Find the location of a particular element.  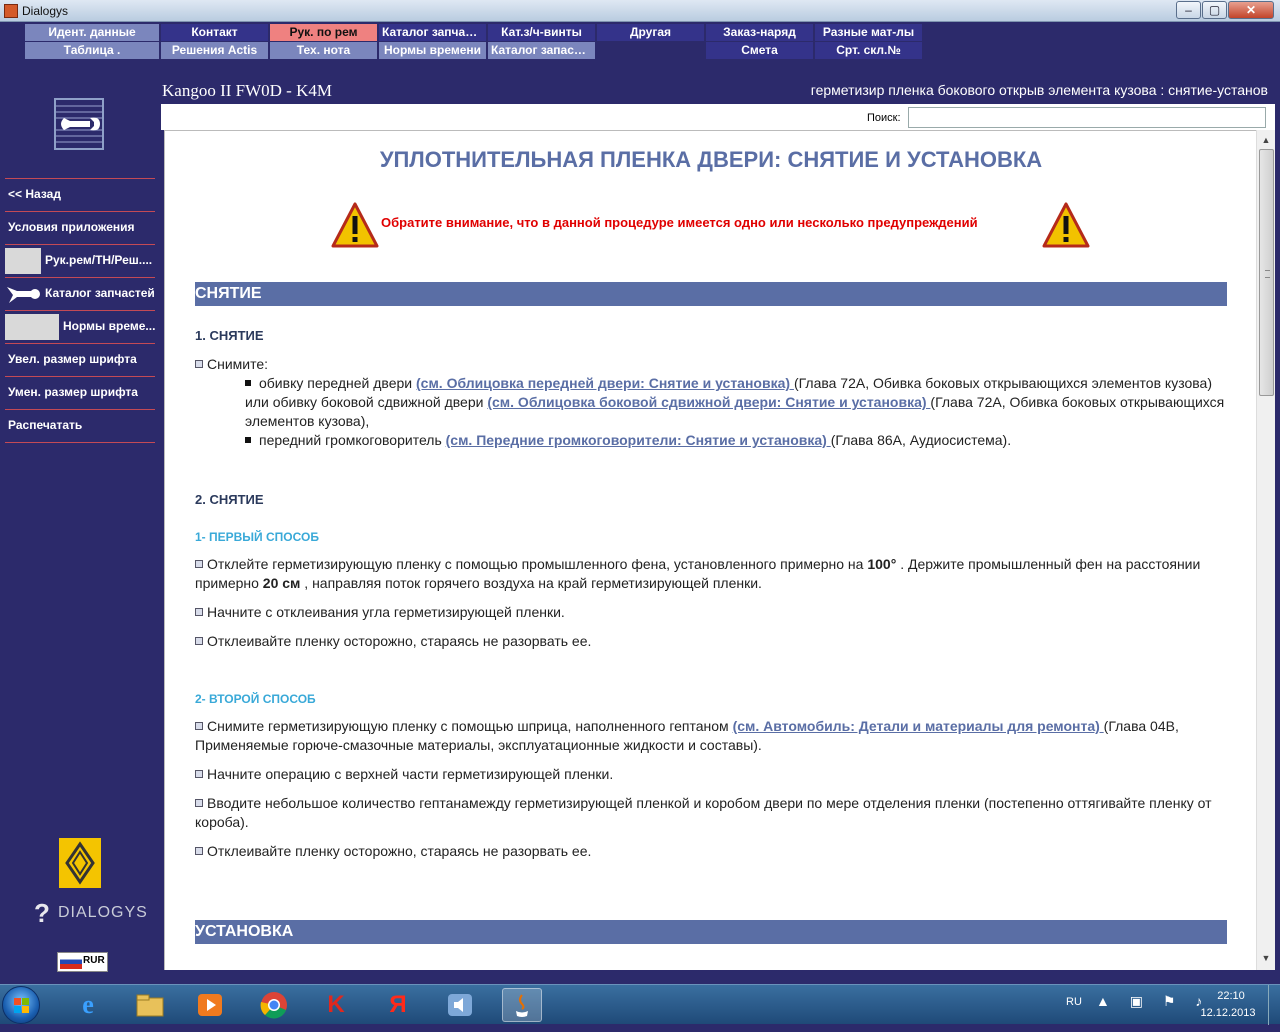

currency-badge: RUR is located at coordinates (82, 962).